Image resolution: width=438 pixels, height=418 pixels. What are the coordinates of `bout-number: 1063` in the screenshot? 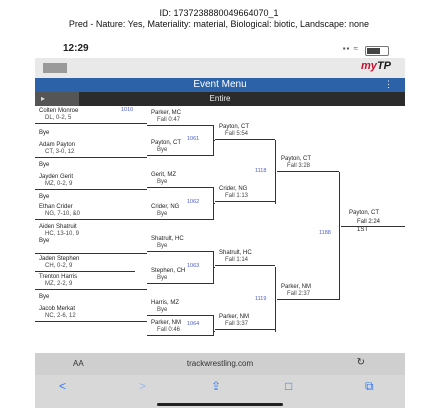 It's located at (193, 266).